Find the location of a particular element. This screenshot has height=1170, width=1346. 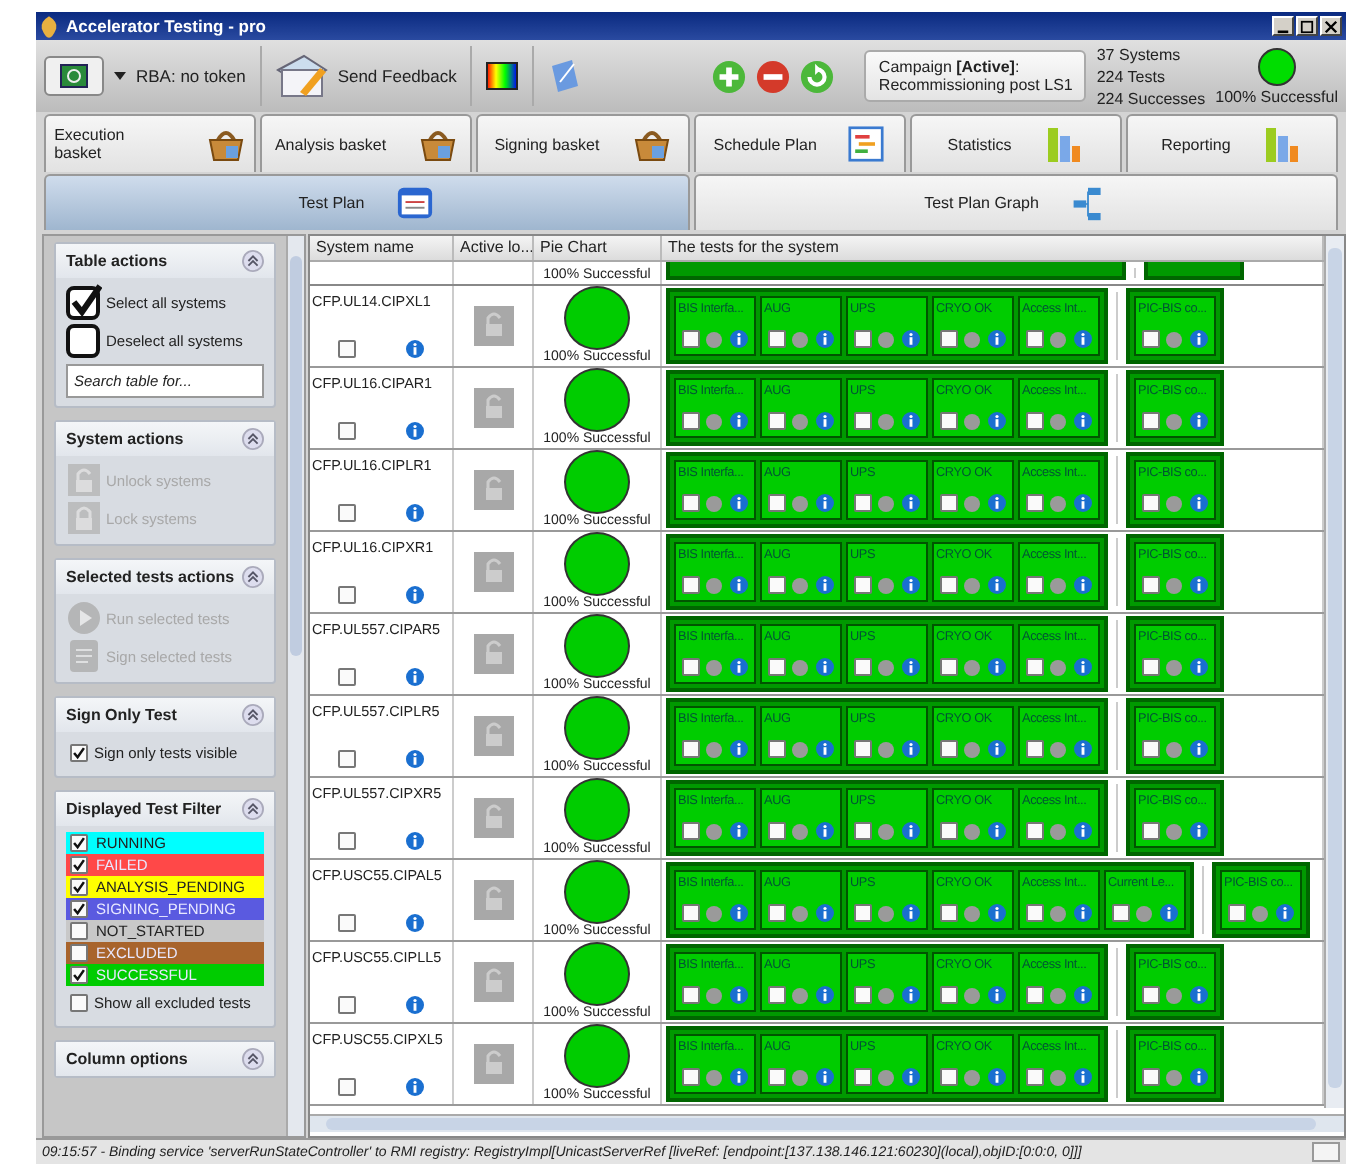

color-palette-icon is located at coordinates (502, 76).